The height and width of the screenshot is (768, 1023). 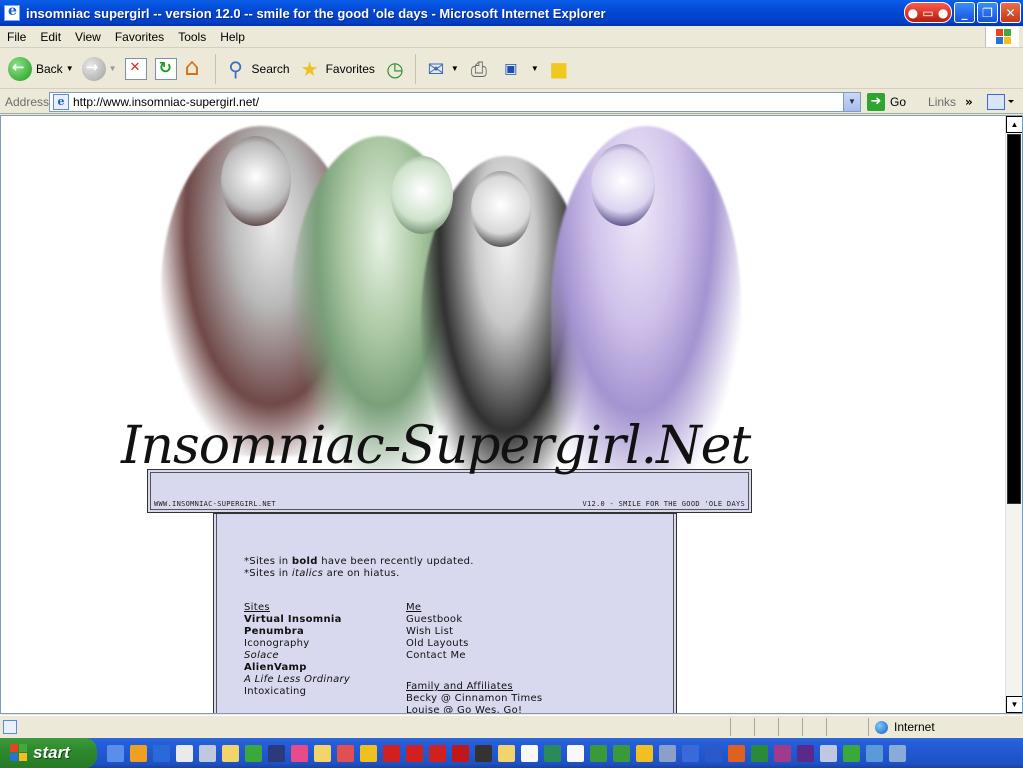 I want to click on scroll-up-button: ▲, so click(x=1014, y=124).